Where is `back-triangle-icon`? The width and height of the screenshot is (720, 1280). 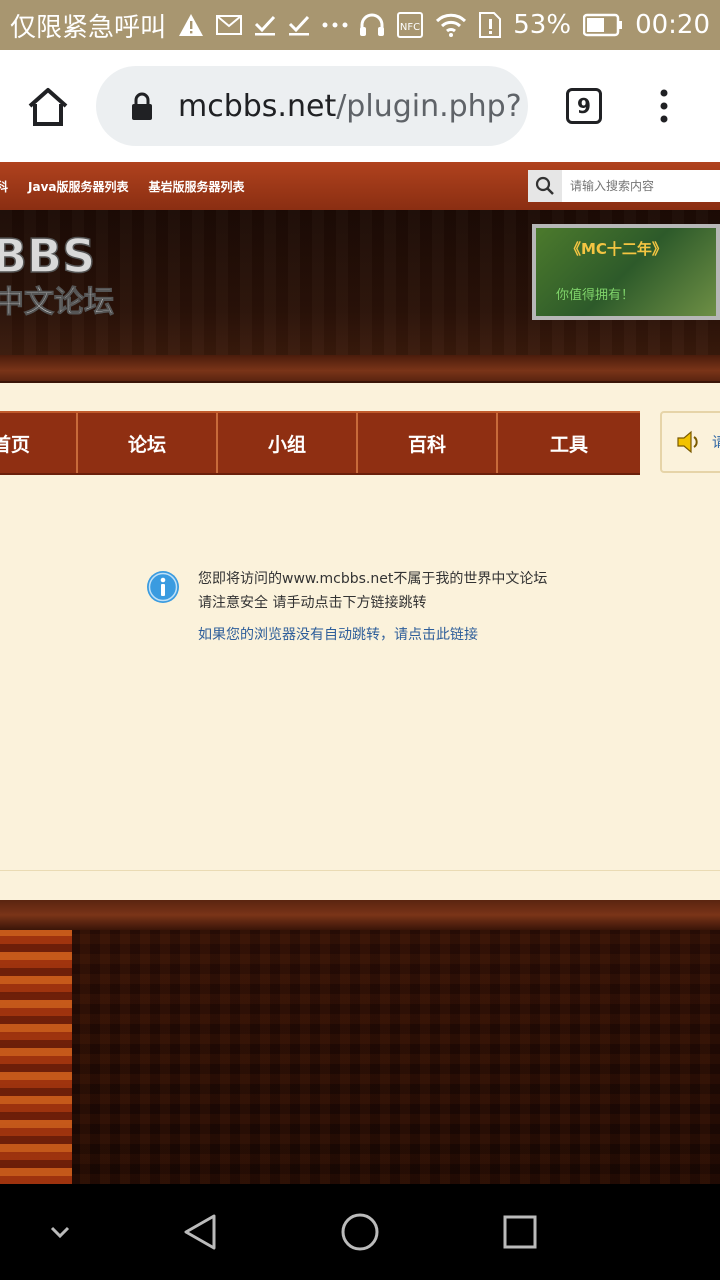 back-triangle-icon is located at coordinates (200, 1232).